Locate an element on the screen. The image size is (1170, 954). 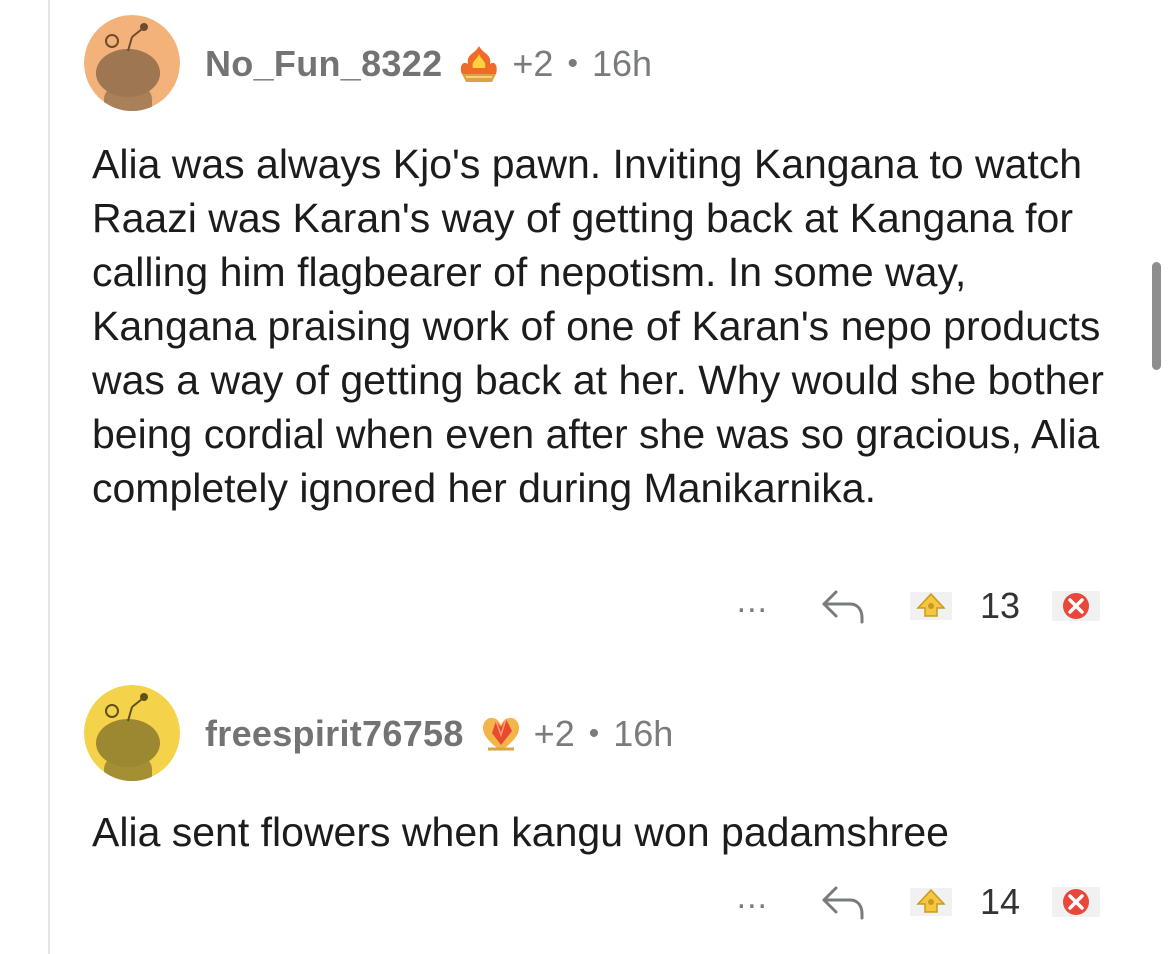
comment-meta: freespirit76758 +2 • 16h is located at coordinates (439, 734).